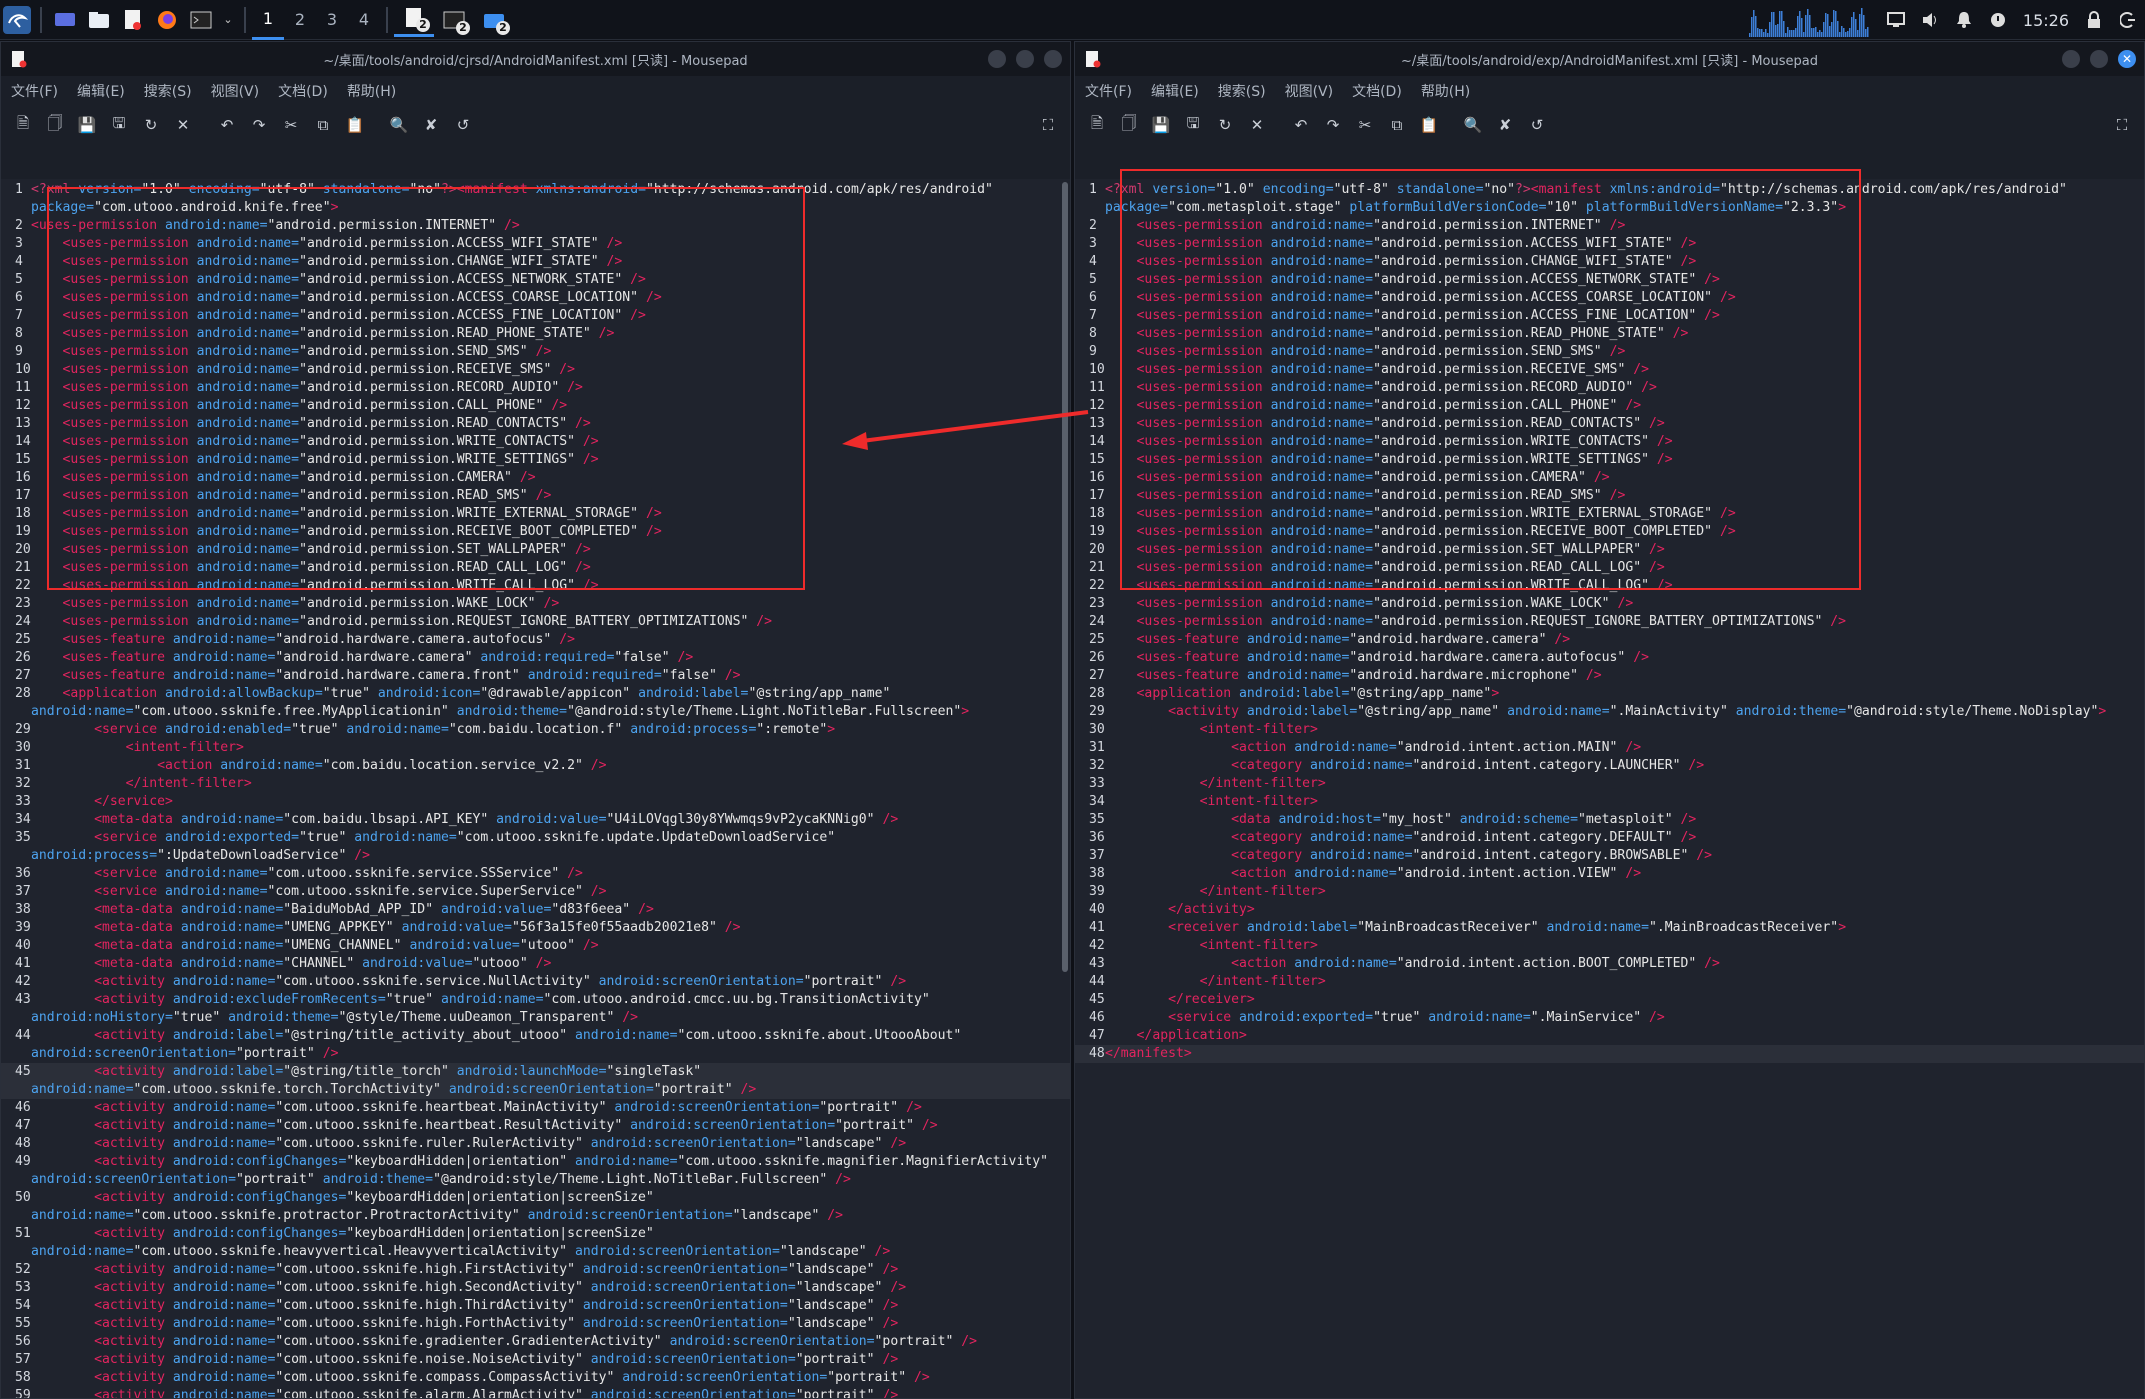  I want to click on code-line: 44 </intent-filter>, so click(1609, 982).